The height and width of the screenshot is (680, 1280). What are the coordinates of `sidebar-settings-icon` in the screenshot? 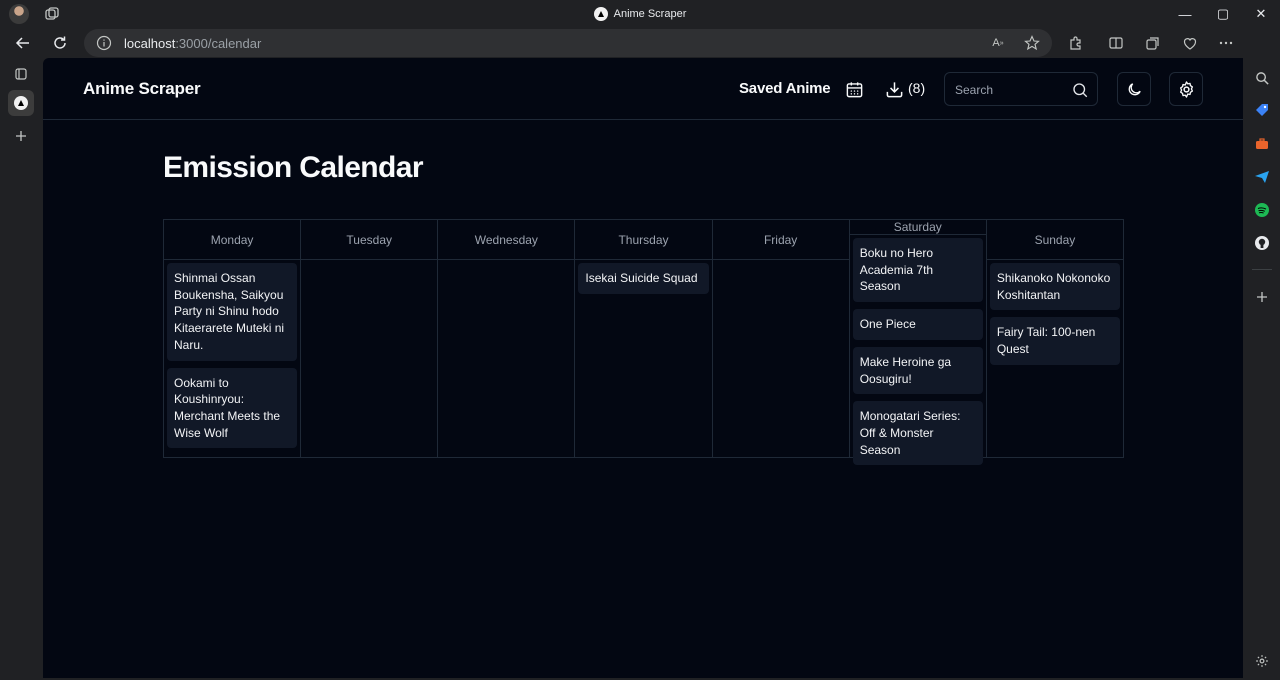 It's located at (1262, 661).